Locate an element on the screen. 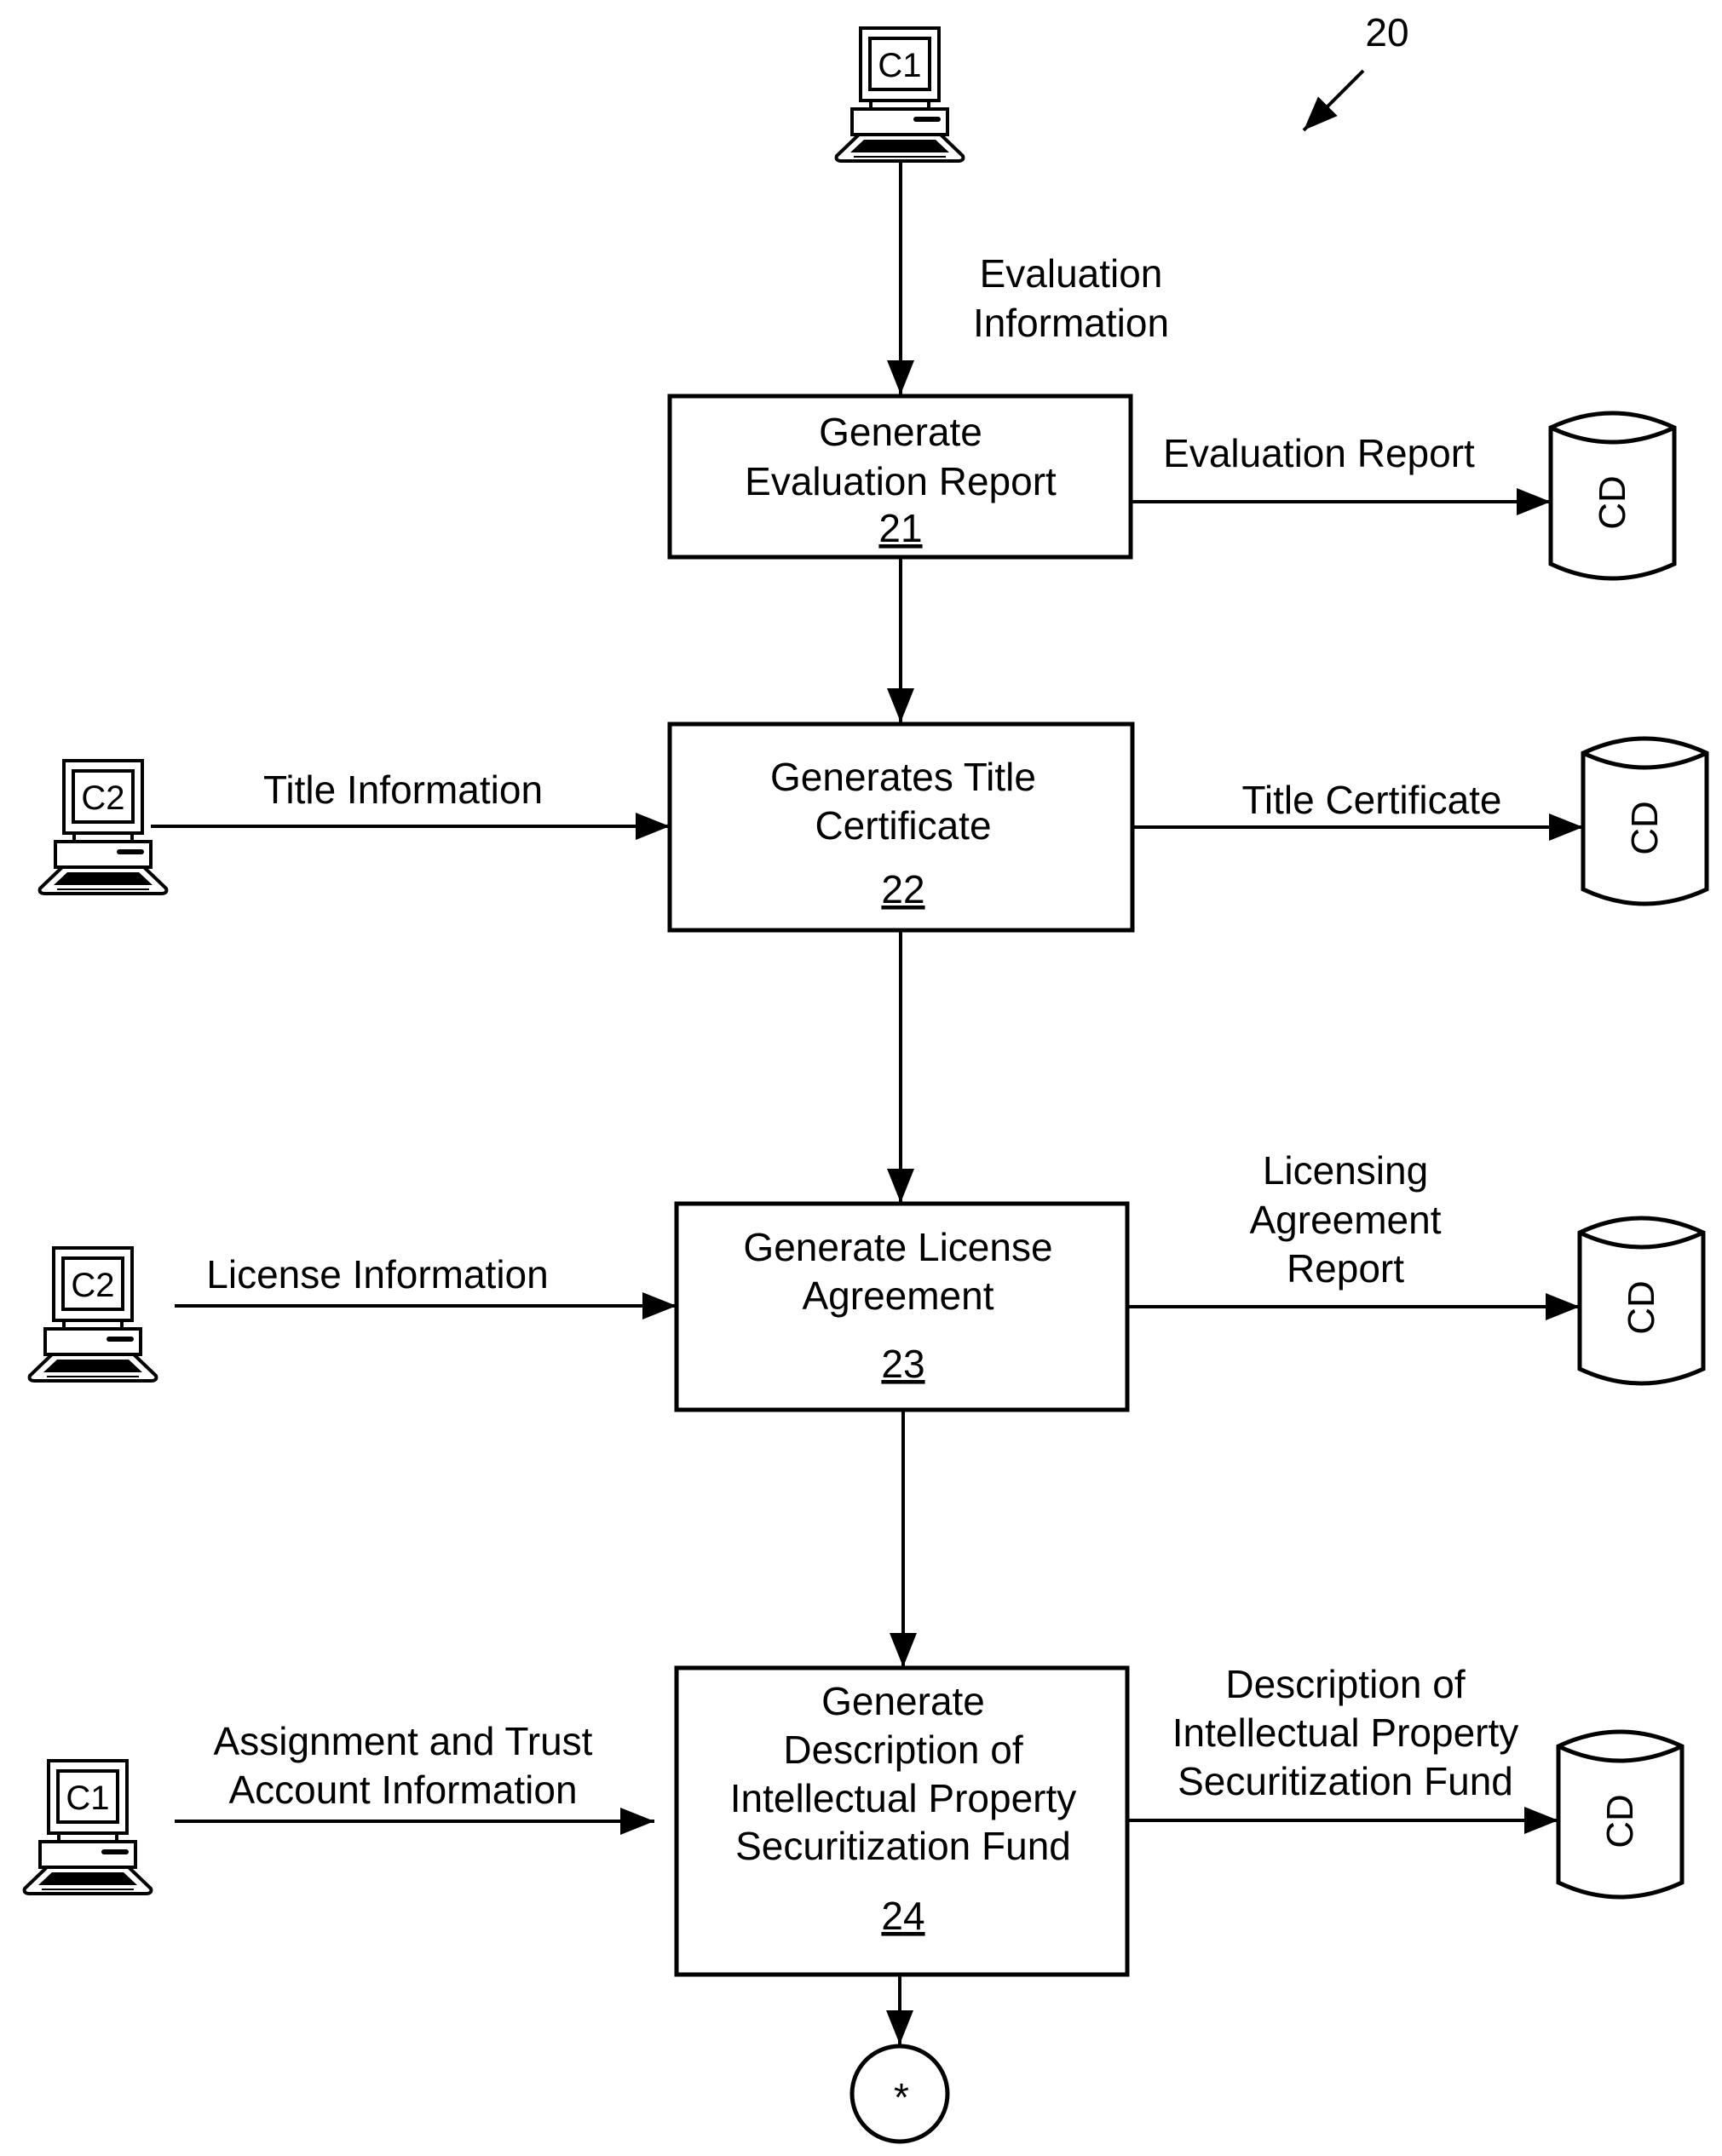  process-23-ref: 23 is located at coordinates (902, 1364).